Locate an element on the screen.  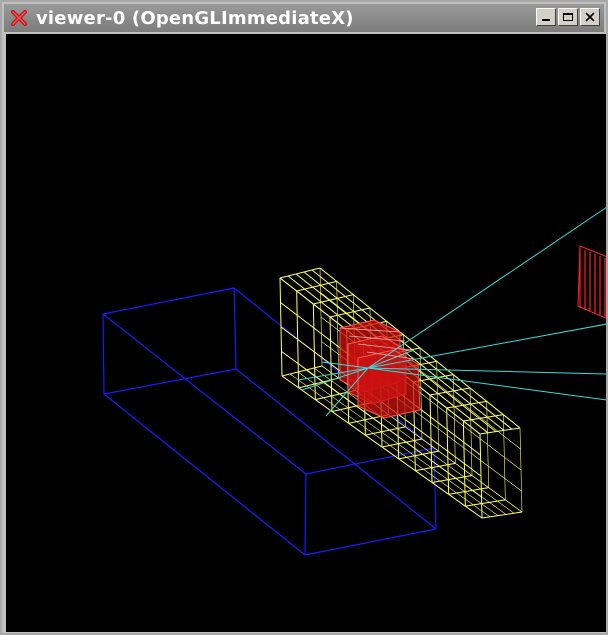
x-app-icon is located at coordinates (19, 18).